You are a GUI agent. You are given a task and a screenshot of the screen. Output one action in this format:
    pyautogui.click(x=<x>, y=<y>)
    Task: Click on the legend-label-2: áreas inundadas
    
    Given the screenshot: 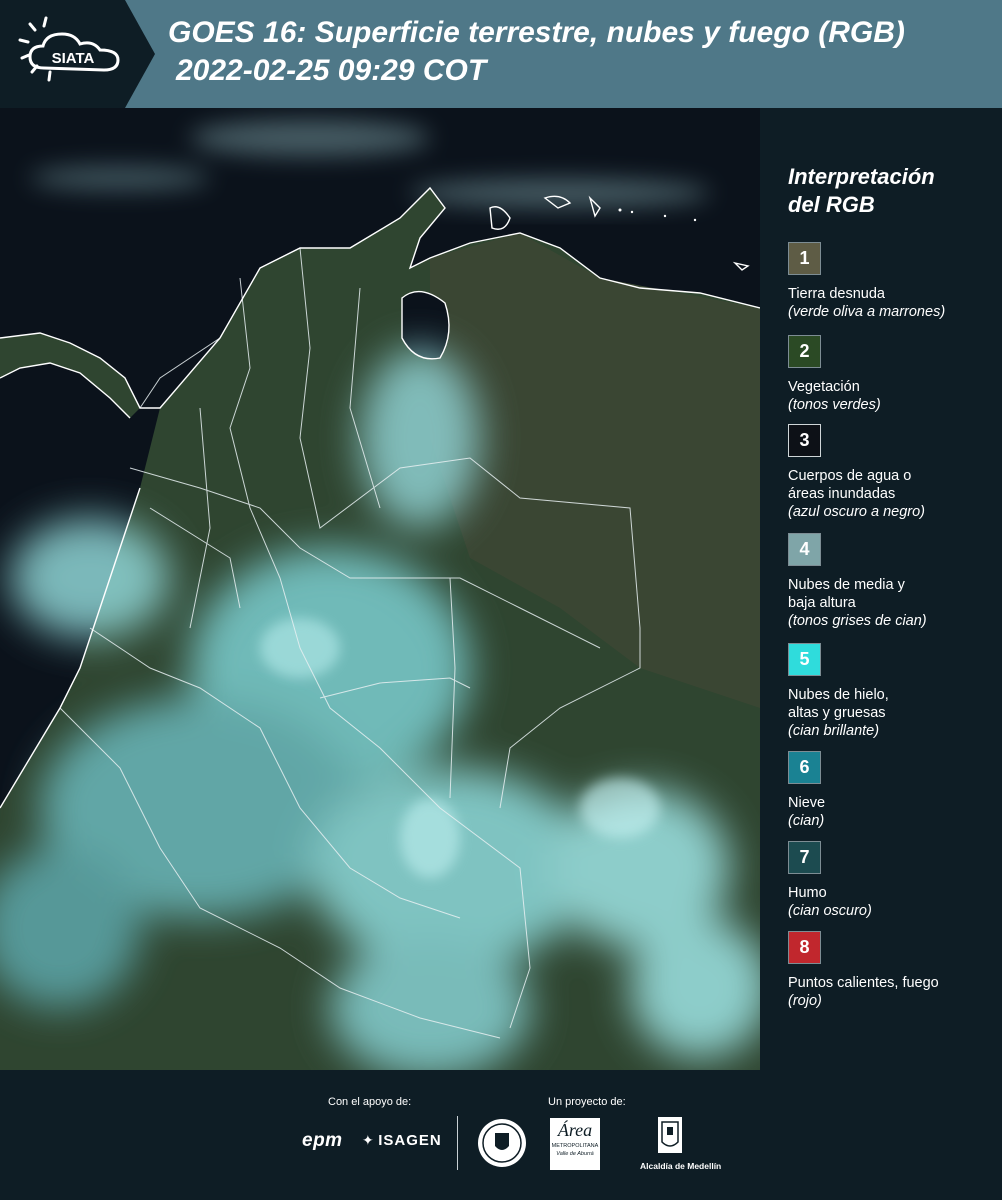 What is the action you would take?
    pyautogui.click(x=842, y=494)
    